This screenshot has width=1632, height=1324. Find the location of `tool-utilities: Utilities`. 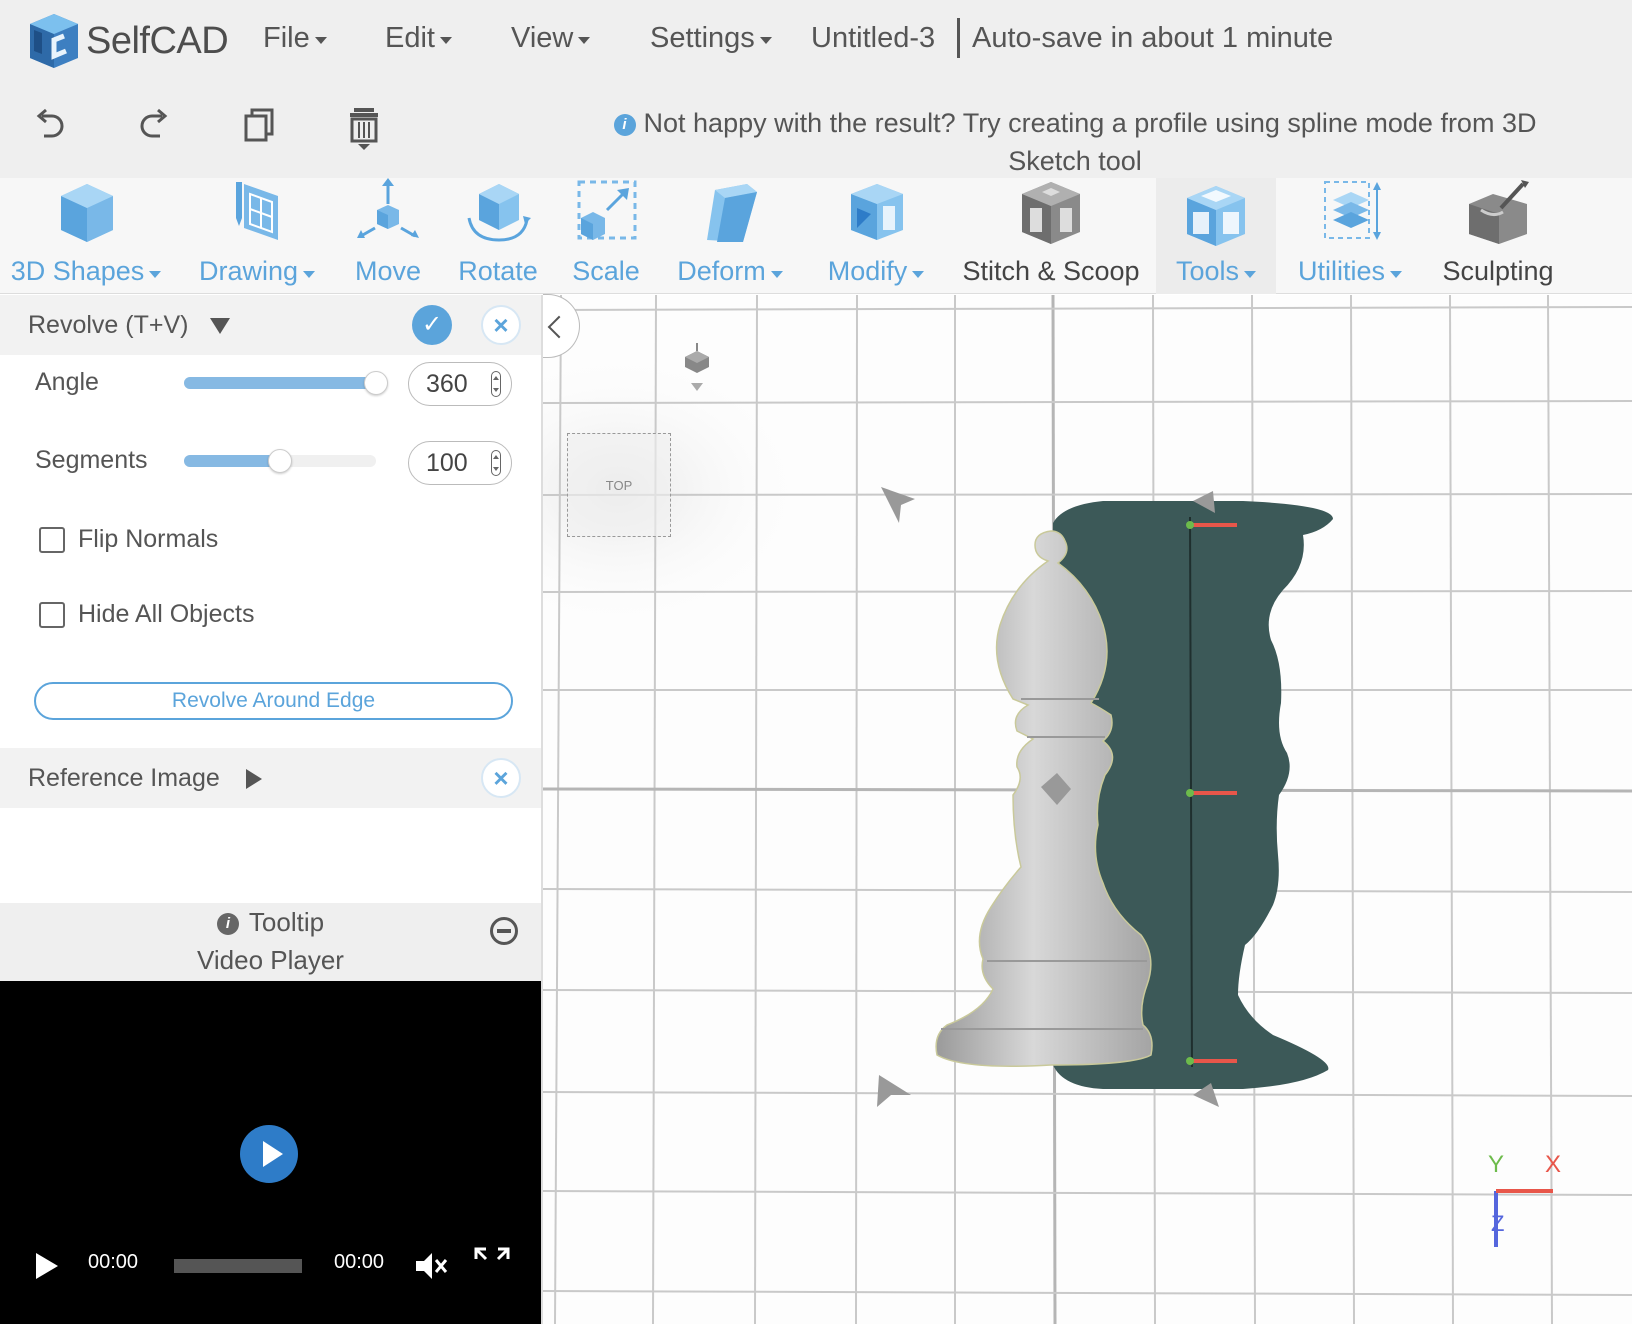

tool-utilities: Utilities is located at coordinates (1350, 236).